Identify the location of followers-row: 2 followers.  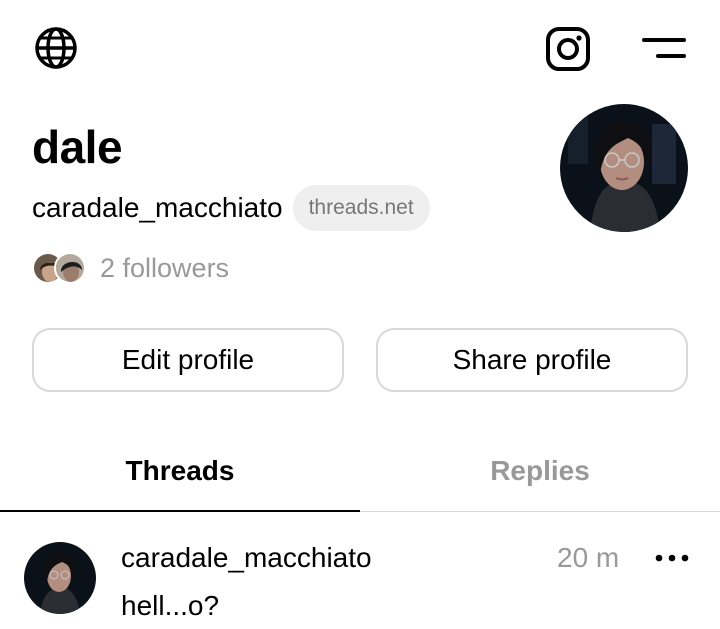
(130, 268).